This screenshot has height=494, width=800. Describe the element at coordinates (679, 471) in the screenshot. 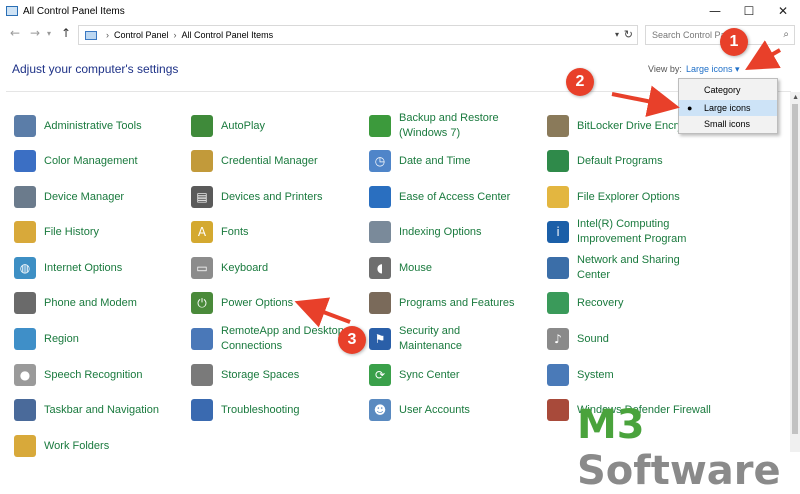

I see `watermark-part2: Software` at that location.